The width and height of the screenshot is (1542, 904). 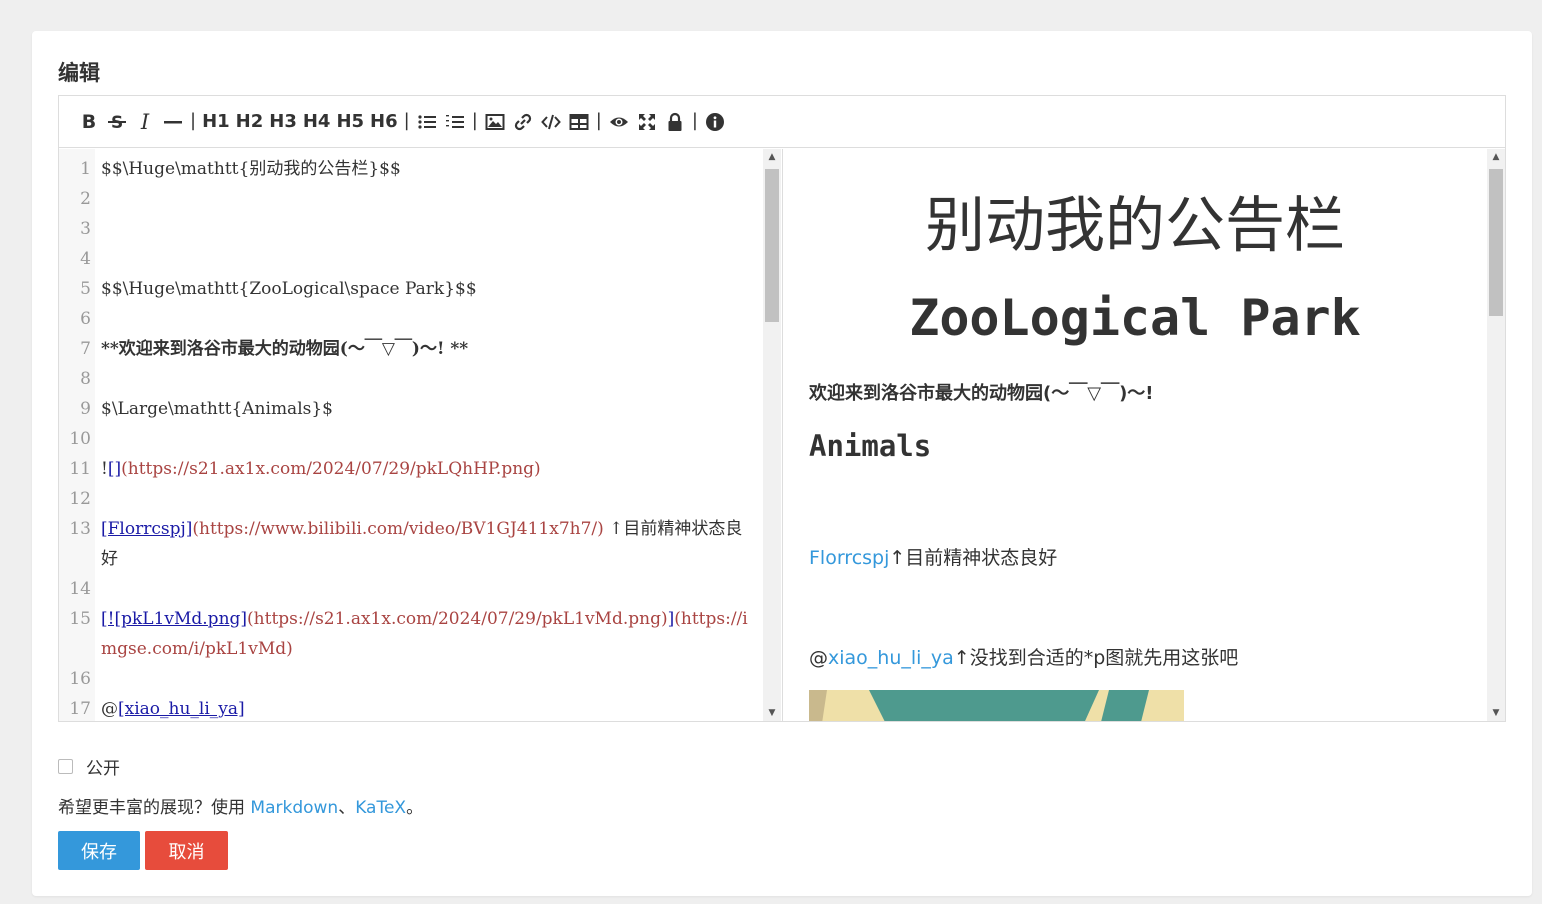 I want to click on link-icon, so click(x=523, y=122).